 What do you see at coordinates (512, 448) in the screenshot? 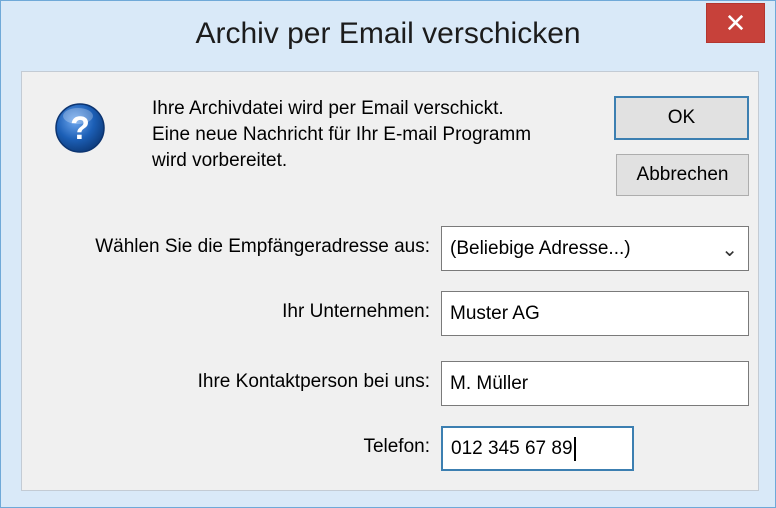
I see `phone-field-value: 012 345 67 89` at bounding box center [512, 448].